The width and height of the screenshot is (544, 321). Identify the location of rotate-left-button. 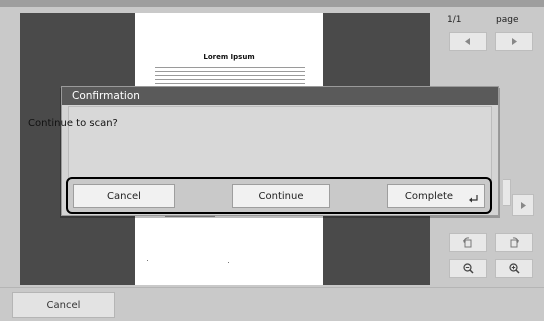
(468, 242).